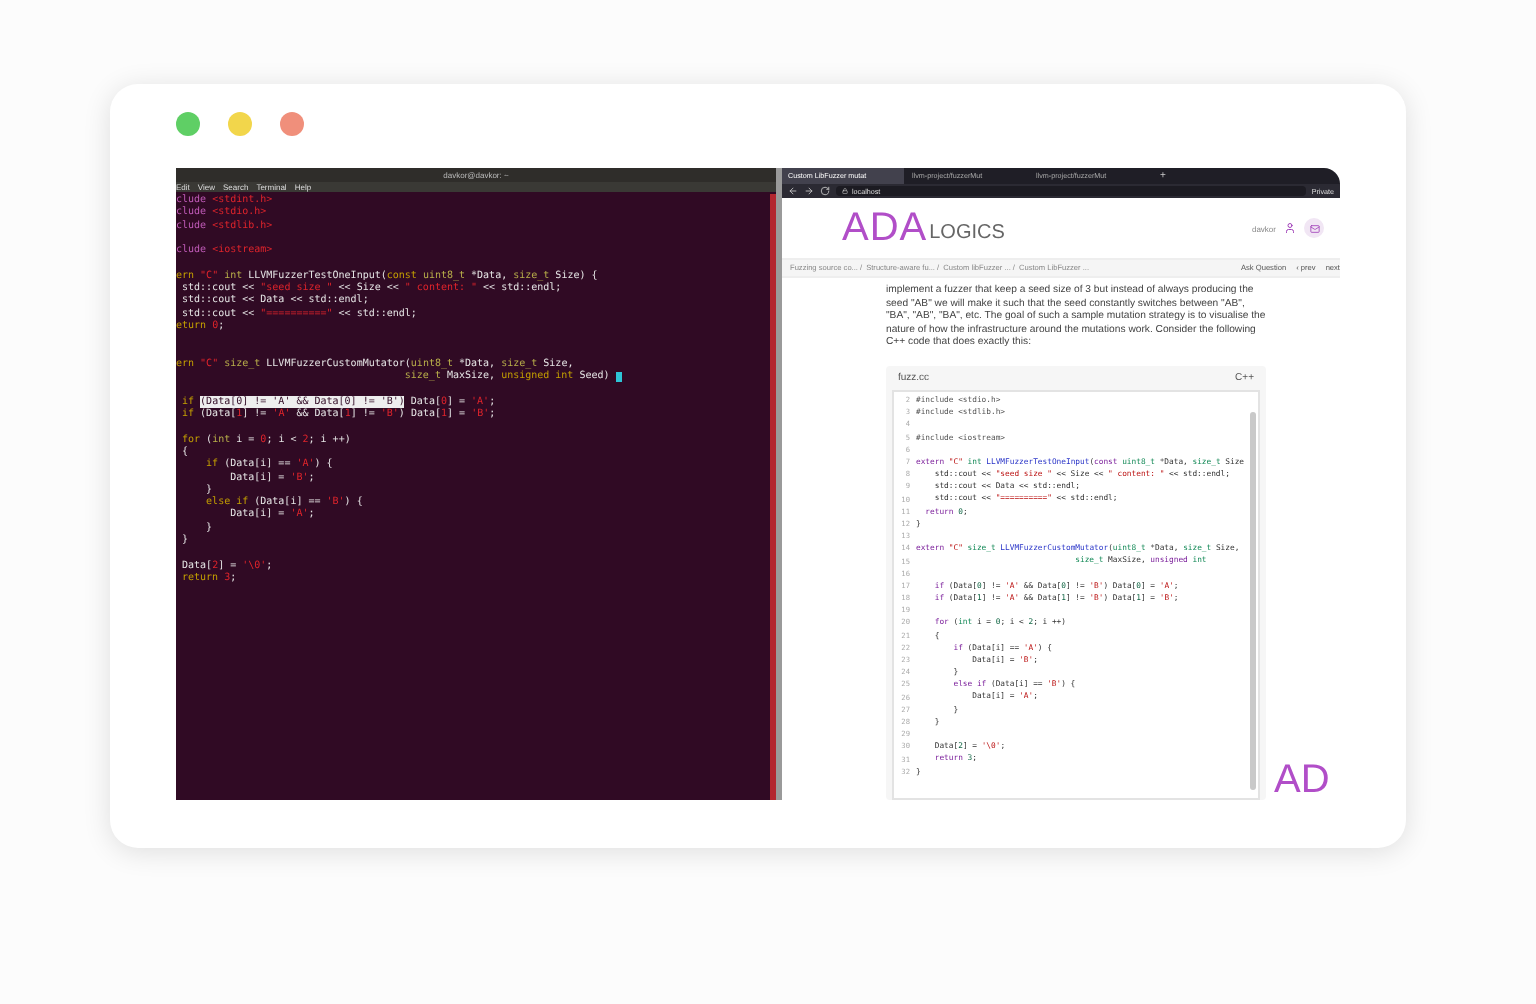  What do you see at coordinates (885, 228) in the screenshot?
I see `logo-text: ADA` at bounding box center [885, 228].